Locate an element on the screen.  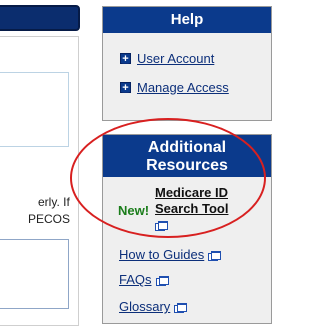
glossary-link: Glossary is located at coordinates (153, 306).